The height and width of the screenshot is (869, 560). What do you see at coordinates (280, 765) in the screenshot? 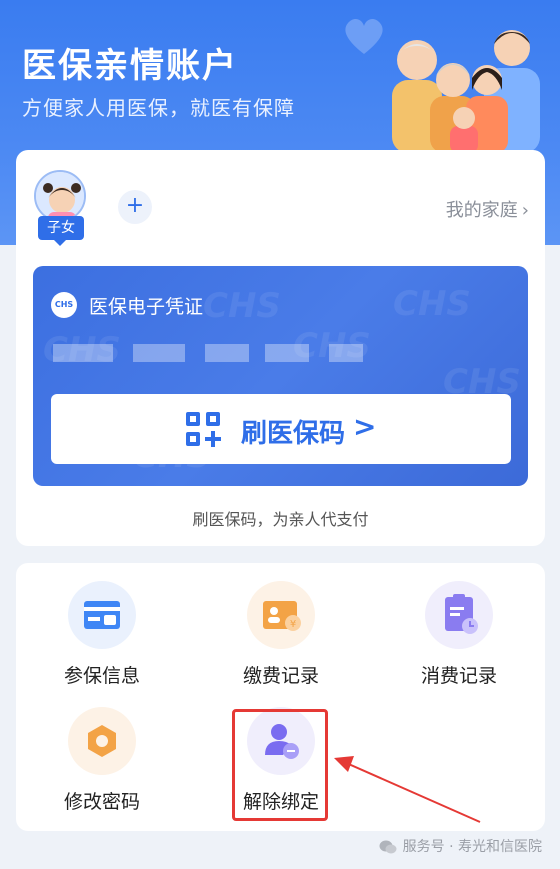
I see `highlight-box` at bounding box center [280, 765].